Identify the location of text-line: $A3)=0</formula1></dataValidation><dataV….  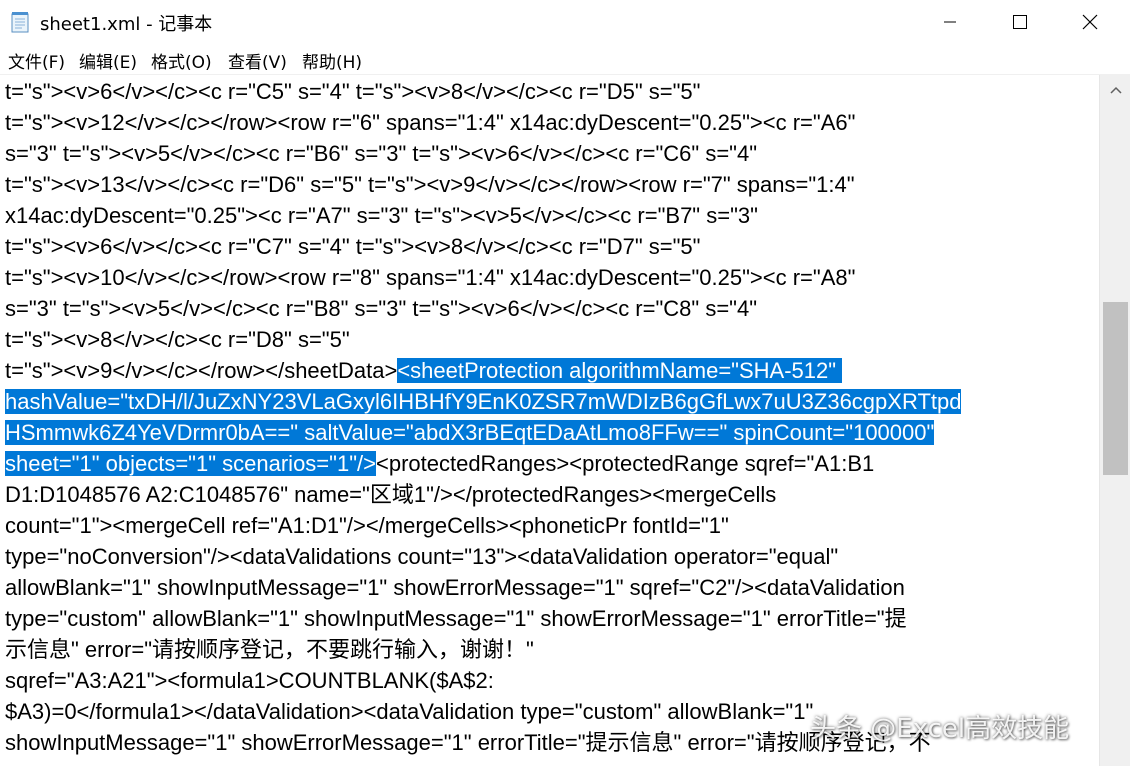
(409, 711).